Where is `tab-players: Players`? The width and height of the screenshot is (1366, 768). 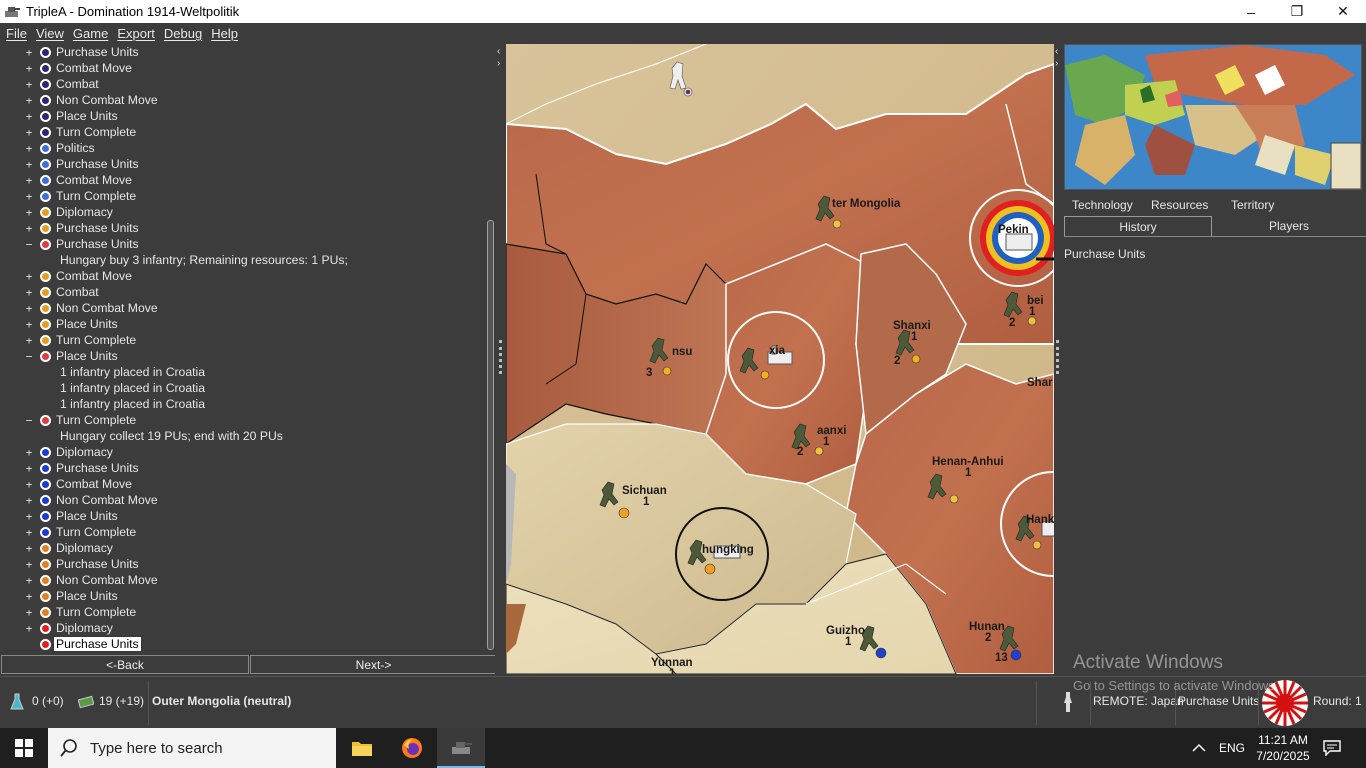
tab-players: Players is located at coordinates (1289, 226).